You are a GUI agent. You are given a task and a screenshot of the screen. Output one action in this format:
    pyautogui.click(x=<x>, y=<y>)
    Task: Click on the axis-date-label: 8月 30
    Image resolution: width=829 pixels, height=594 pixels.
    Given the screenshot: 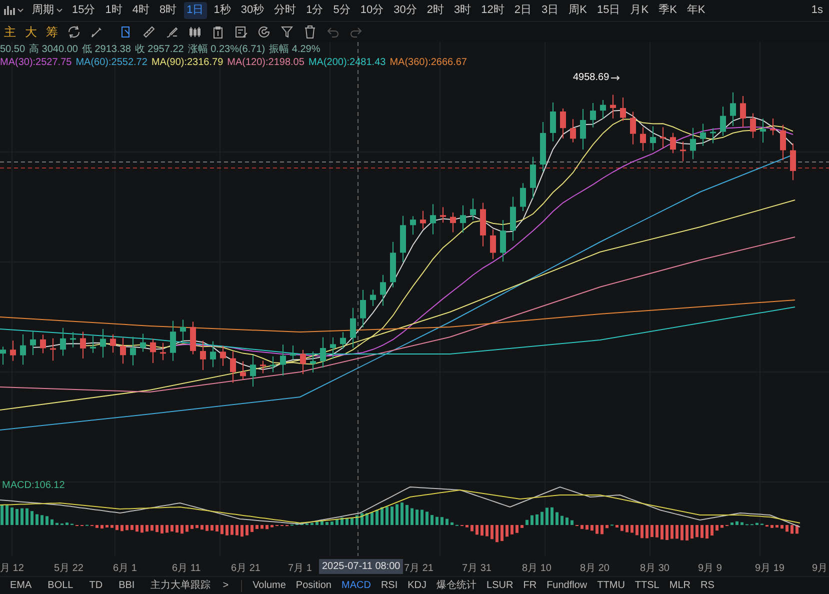 What is the action you would take?
    pyautogui.click(x=655, y=569)
    